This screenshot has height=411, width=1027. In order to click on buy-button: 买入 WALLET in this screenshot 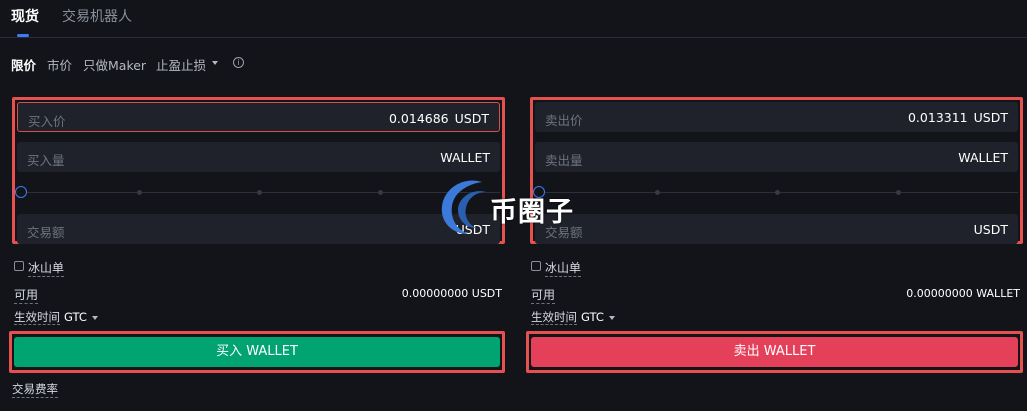, I will do `click(257, 352)`.